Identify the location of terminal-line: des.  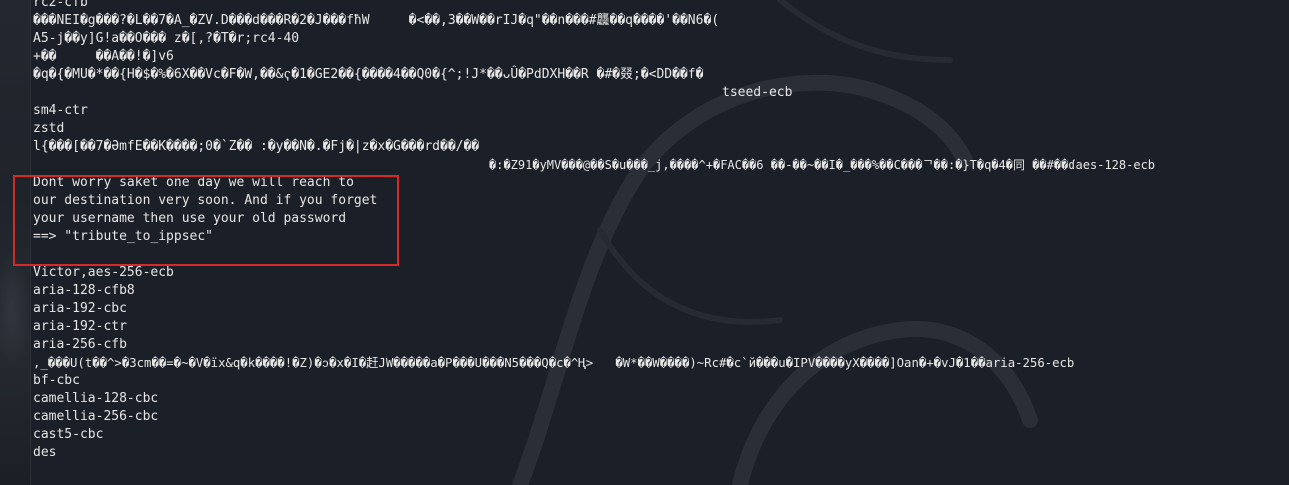
(45, 452).